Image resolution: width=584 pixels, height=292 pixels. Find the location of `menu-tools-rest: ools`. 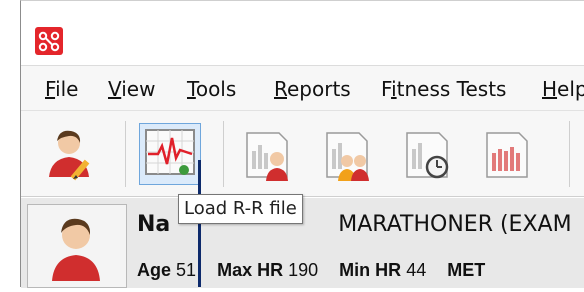

menu-tools-rest: ools is located at coordinates (216, 89).